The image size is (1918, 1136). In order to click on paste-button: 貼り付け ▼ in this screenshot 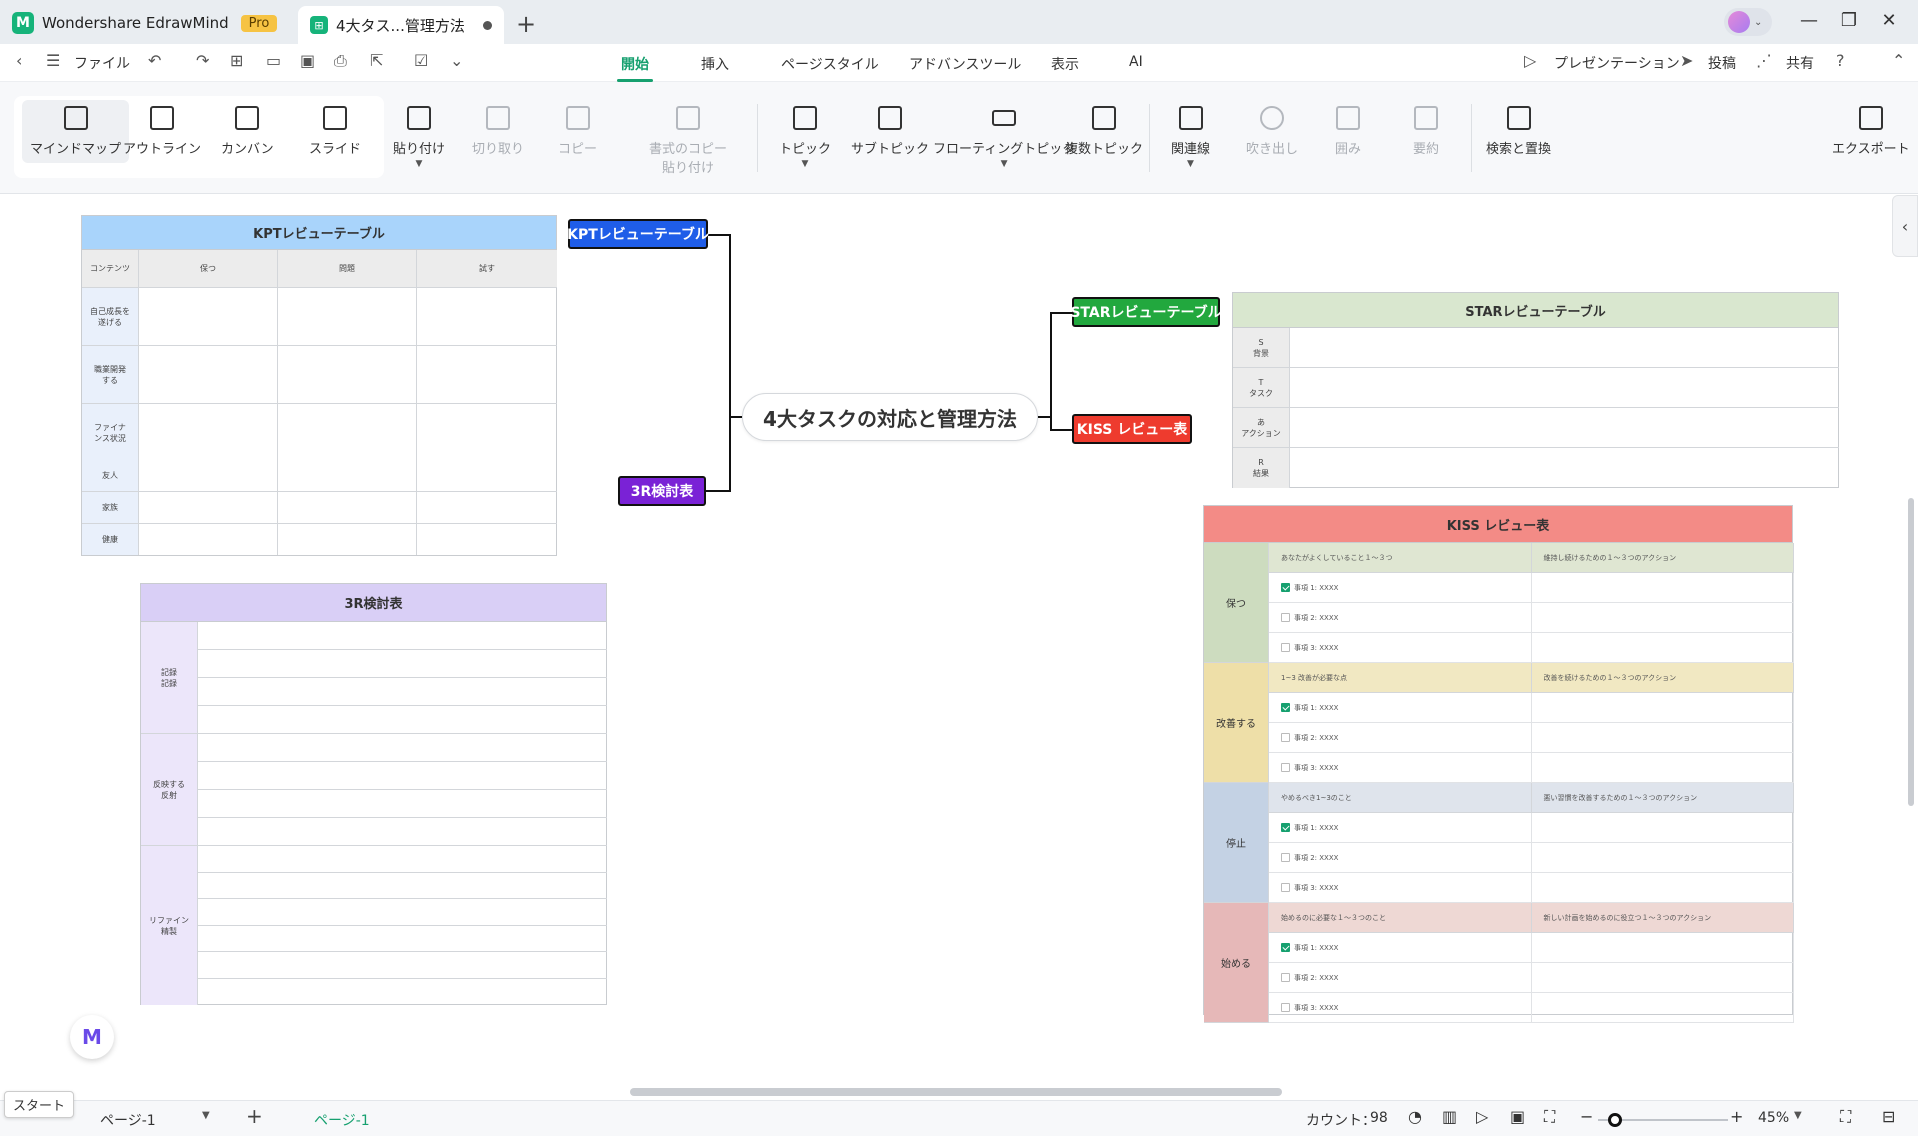, I will do `click(419, 137)`.